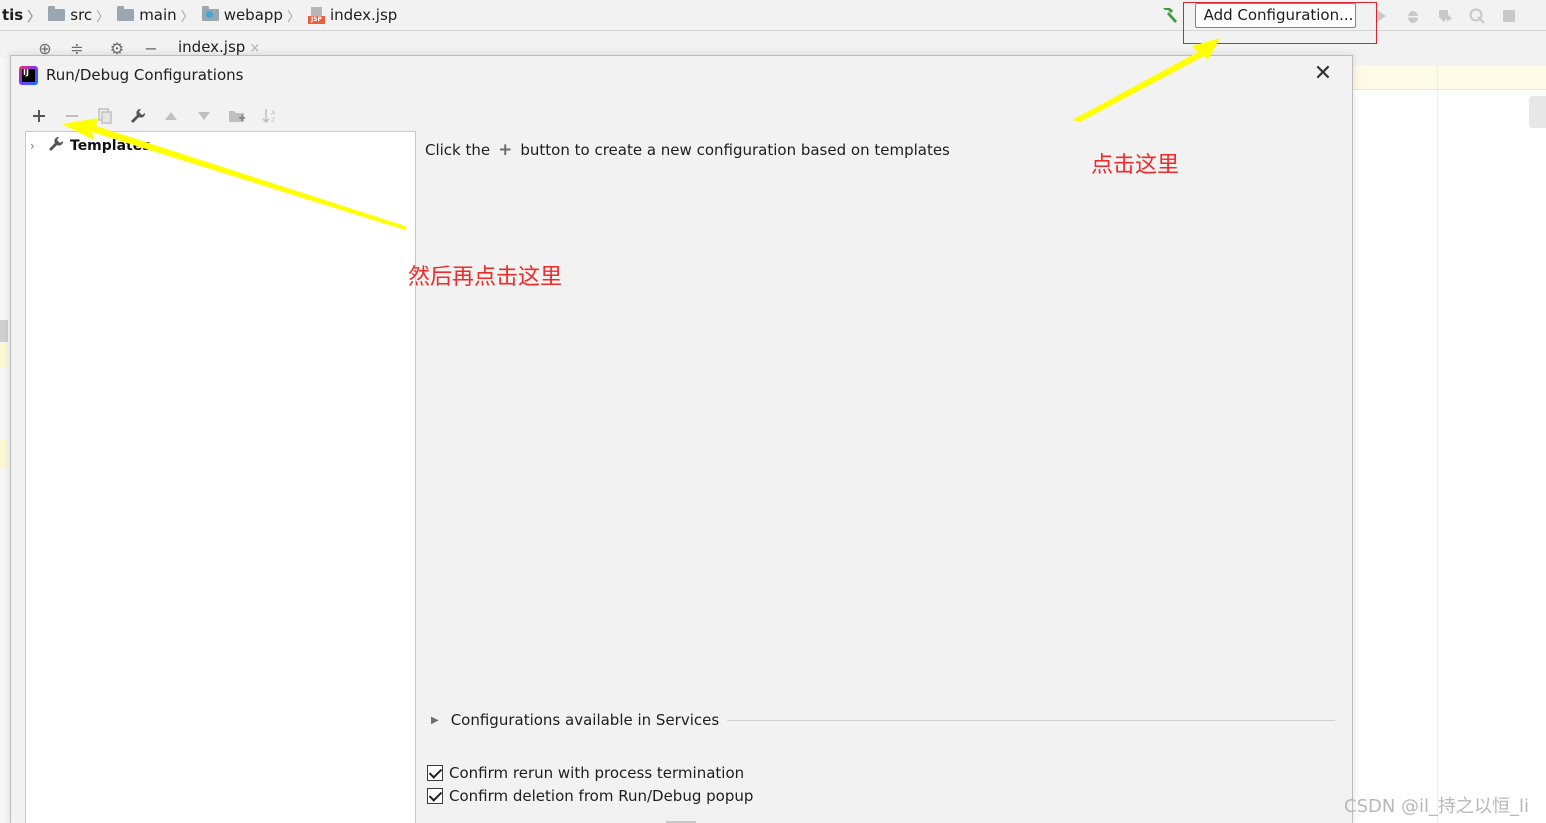  I want to click on breadcrumb-label: main, so click(158, 15).